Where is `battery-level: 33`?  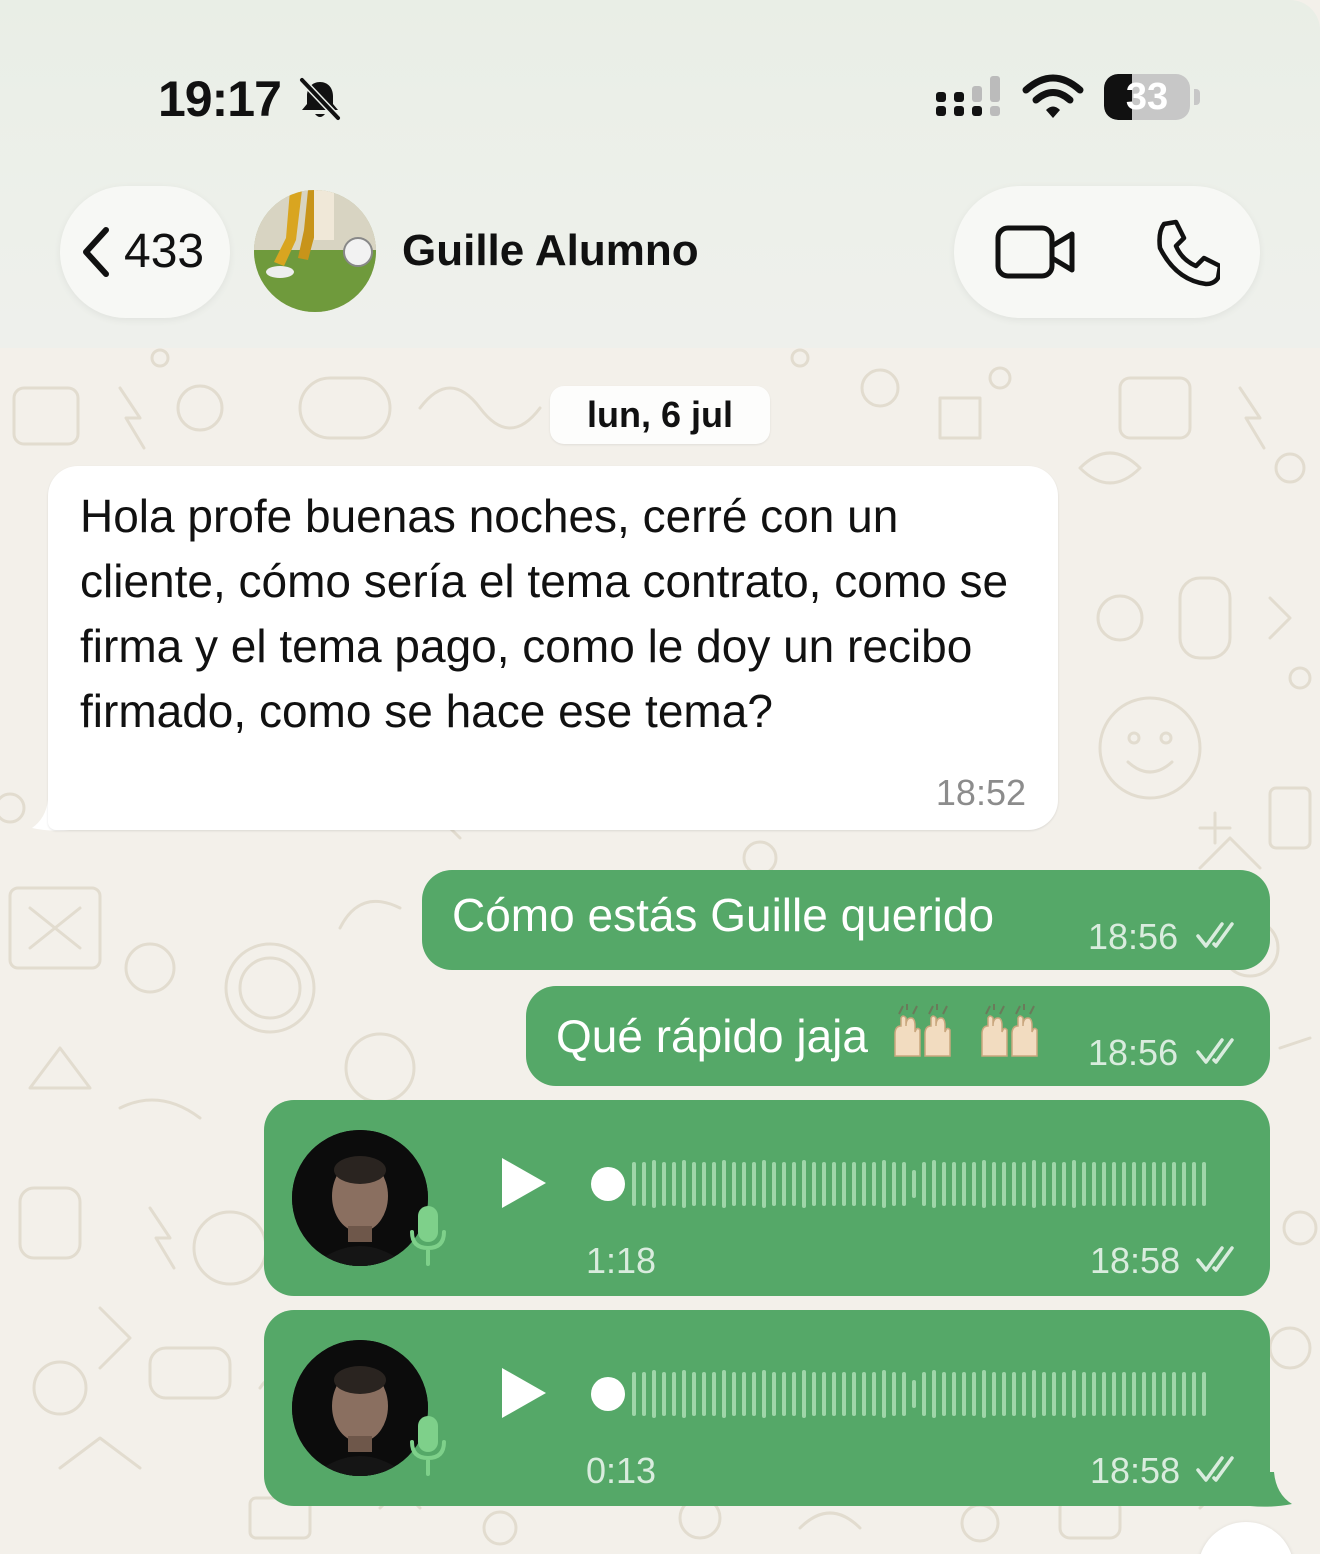
battery-level: 33 is located at coordinates (1147, 97).